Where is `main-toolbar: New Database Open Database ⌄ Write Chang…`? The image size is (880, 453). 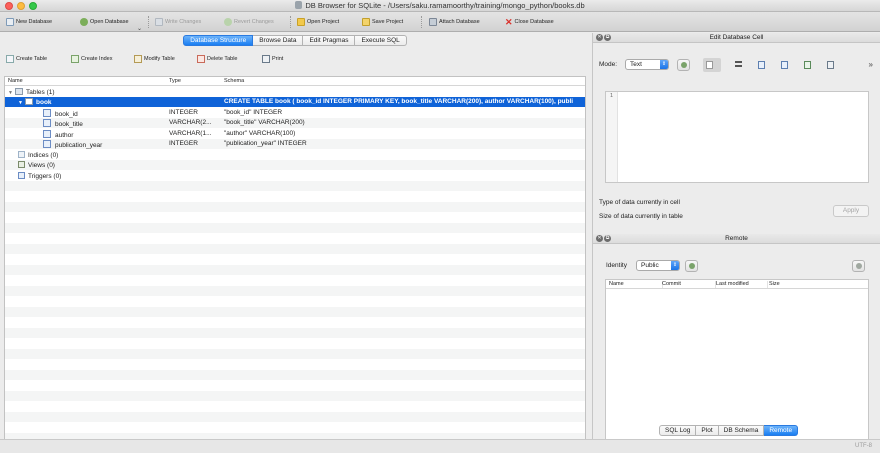
main-toolbar: New Database Open Database ⌄ Write Chang… is located at coordinates (440, 22).